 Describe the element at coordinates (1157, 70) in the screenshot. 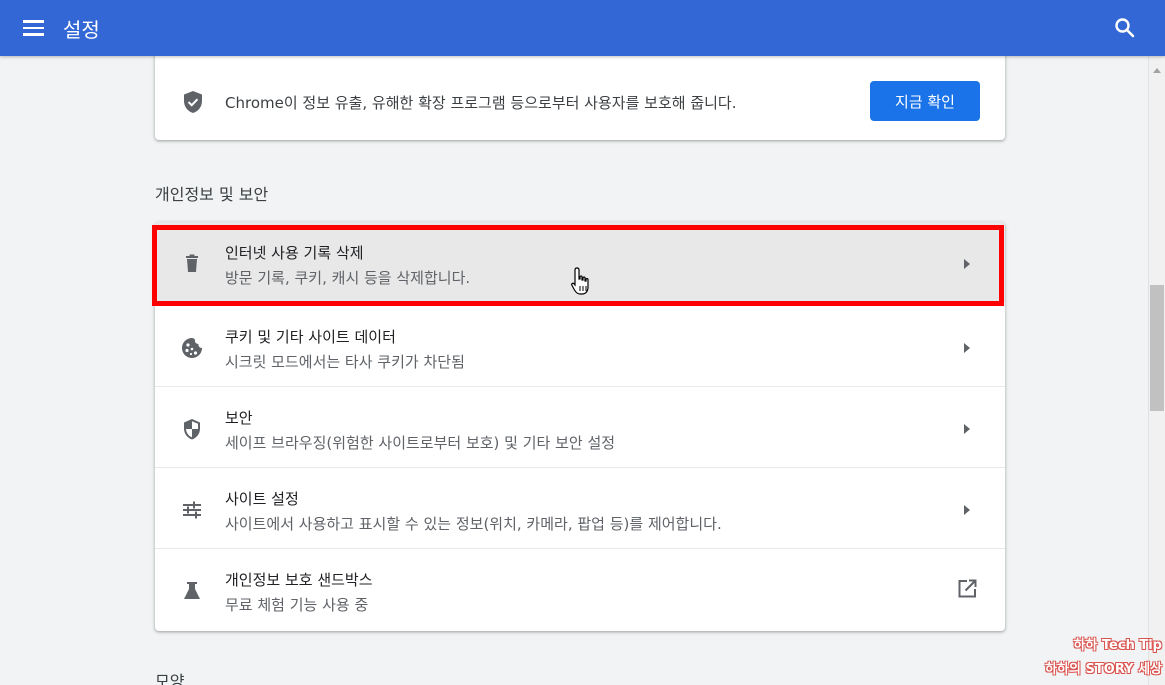

I see `scroll-up-arrow-icon` at that location.